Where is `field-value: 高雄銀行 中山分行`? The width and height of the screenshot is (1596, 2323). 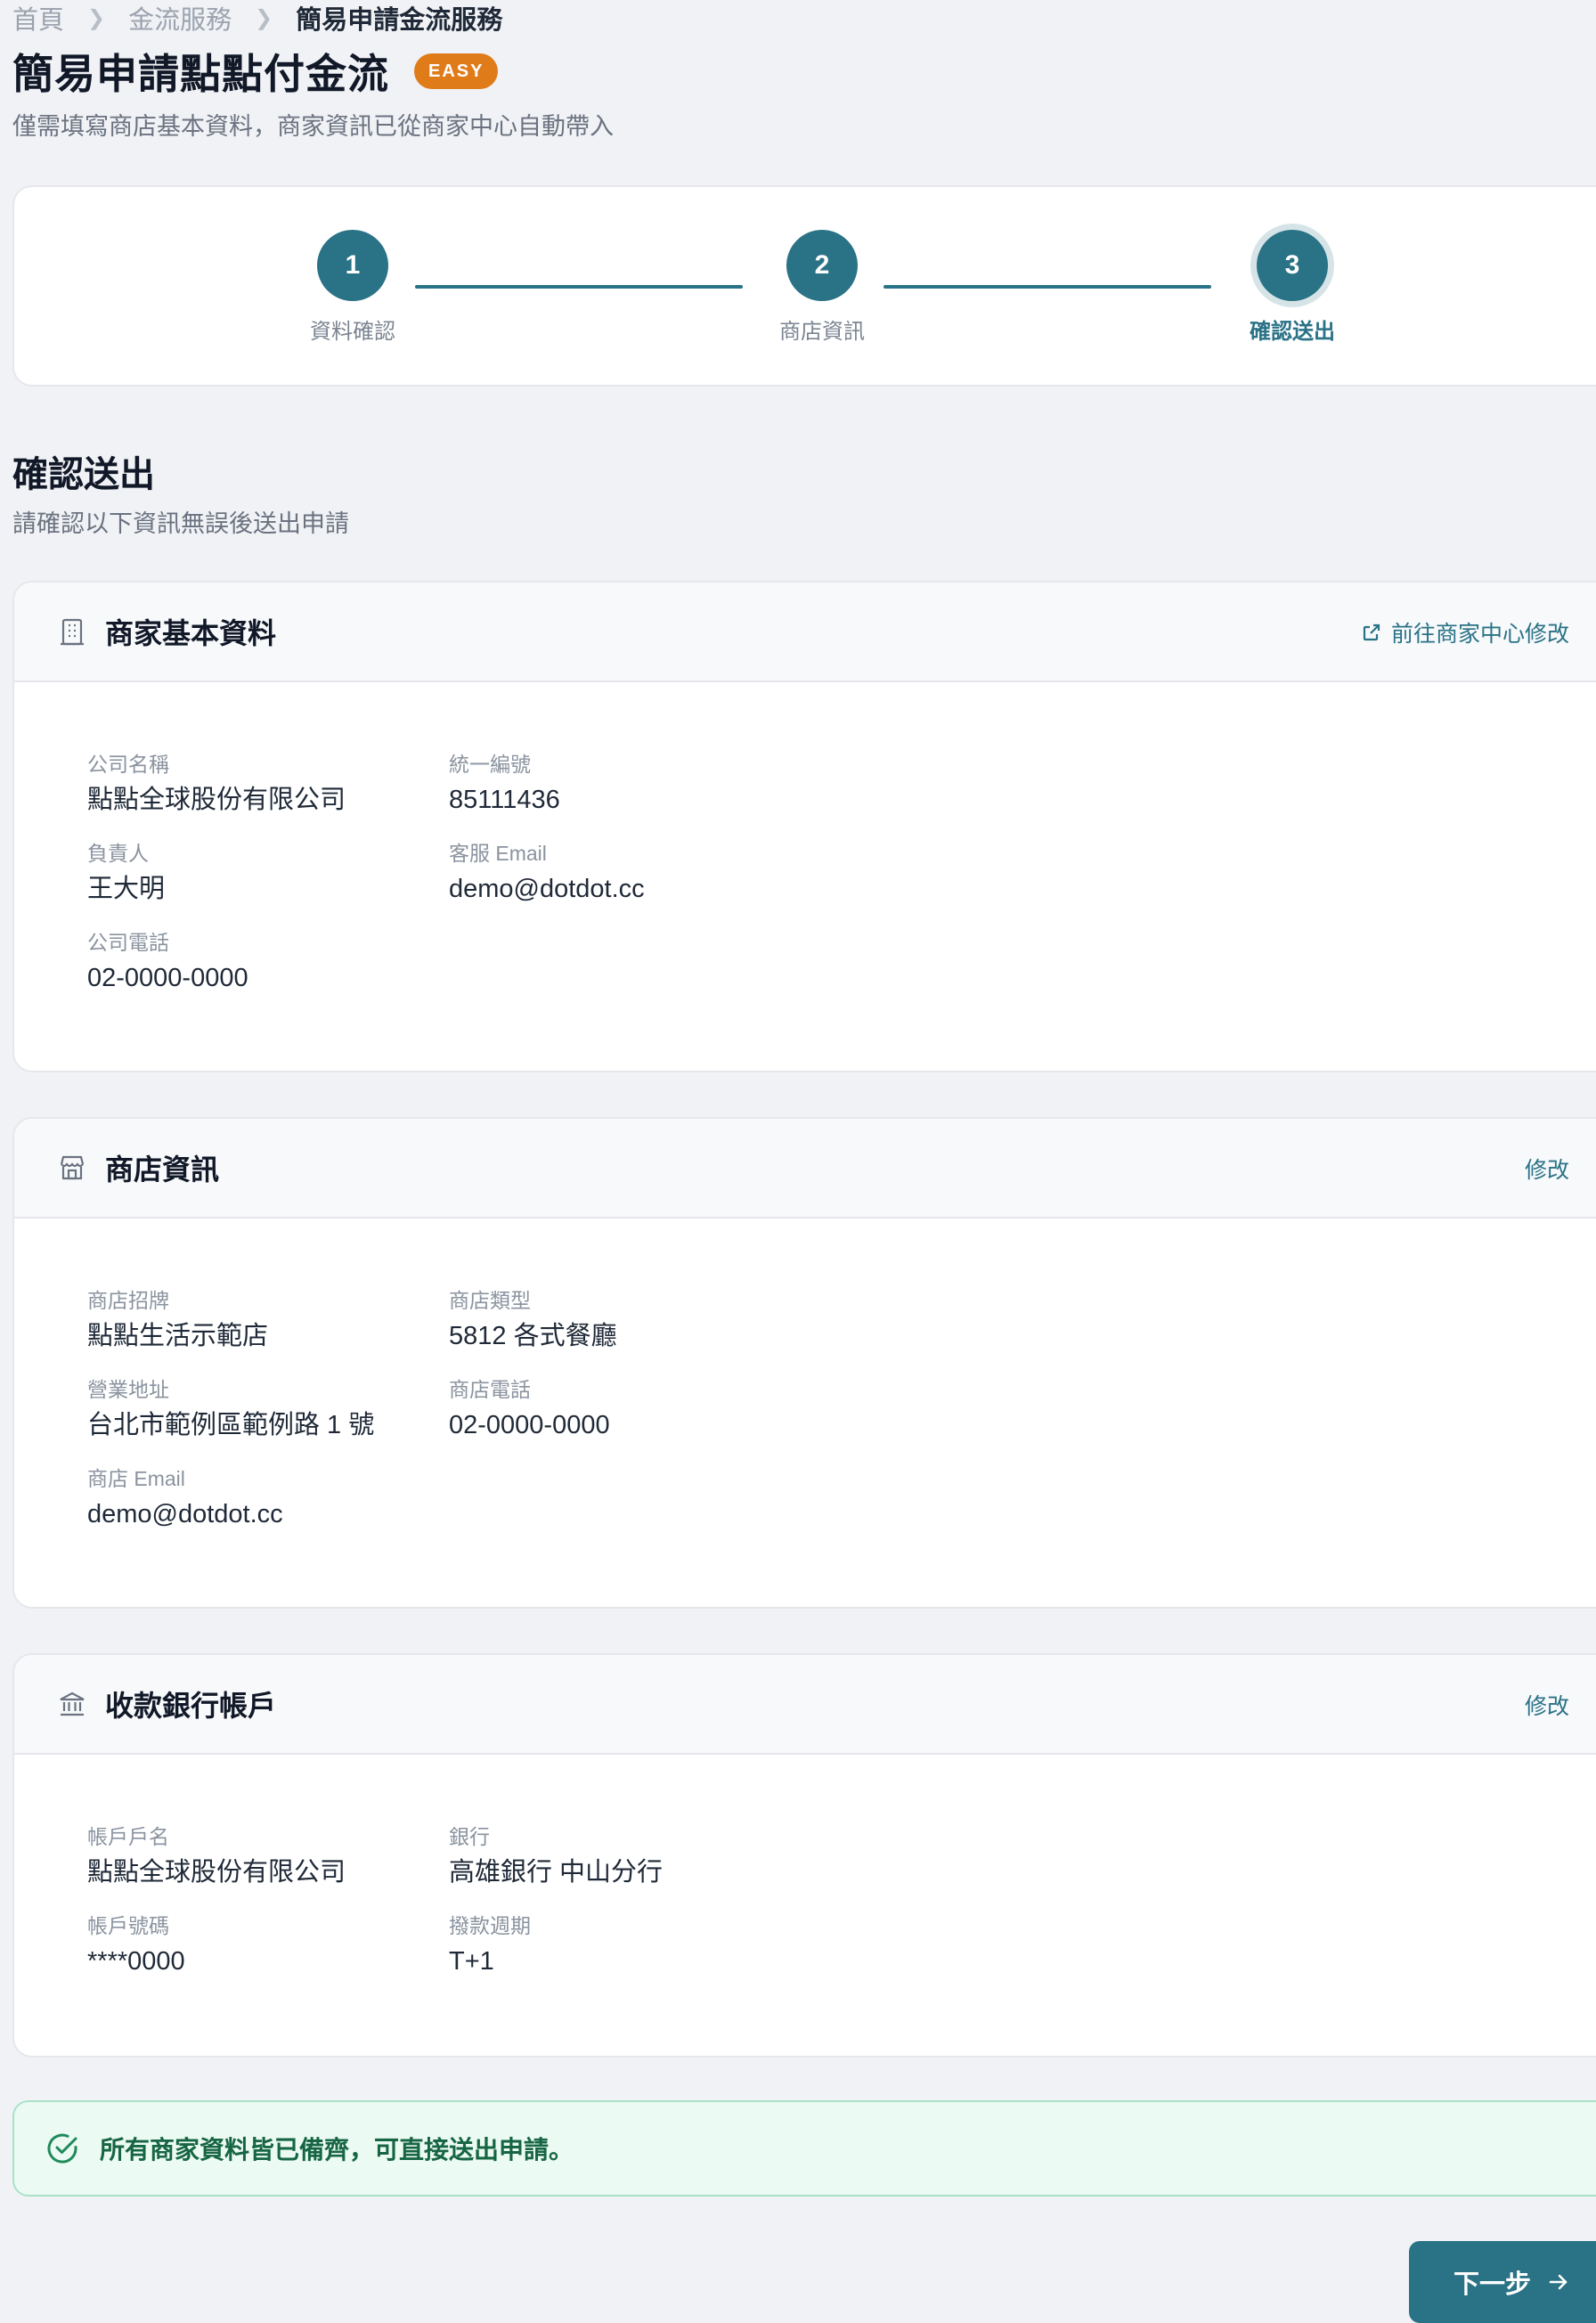
field-value: 高雄銀行 中山分行 is located at coordinates (556, 1873).